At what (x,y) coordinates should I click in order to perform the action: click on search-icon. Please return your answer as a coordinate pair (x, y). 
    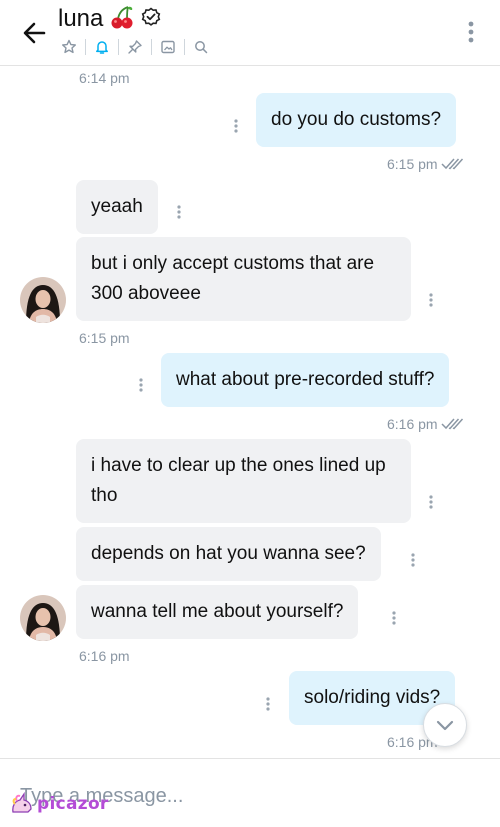
    Looking at the image, I should click on (201, 47).